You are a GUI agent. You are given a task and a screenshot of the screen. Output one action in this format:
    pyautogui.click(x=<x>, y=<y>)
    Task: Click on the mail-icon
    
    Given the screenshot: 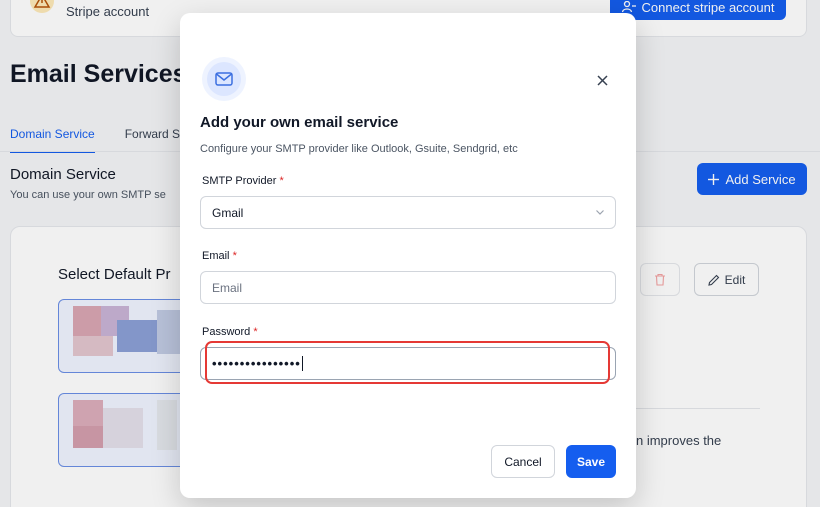 What is the action you would take?
    pyautogui.click(x=224, y=79)
    